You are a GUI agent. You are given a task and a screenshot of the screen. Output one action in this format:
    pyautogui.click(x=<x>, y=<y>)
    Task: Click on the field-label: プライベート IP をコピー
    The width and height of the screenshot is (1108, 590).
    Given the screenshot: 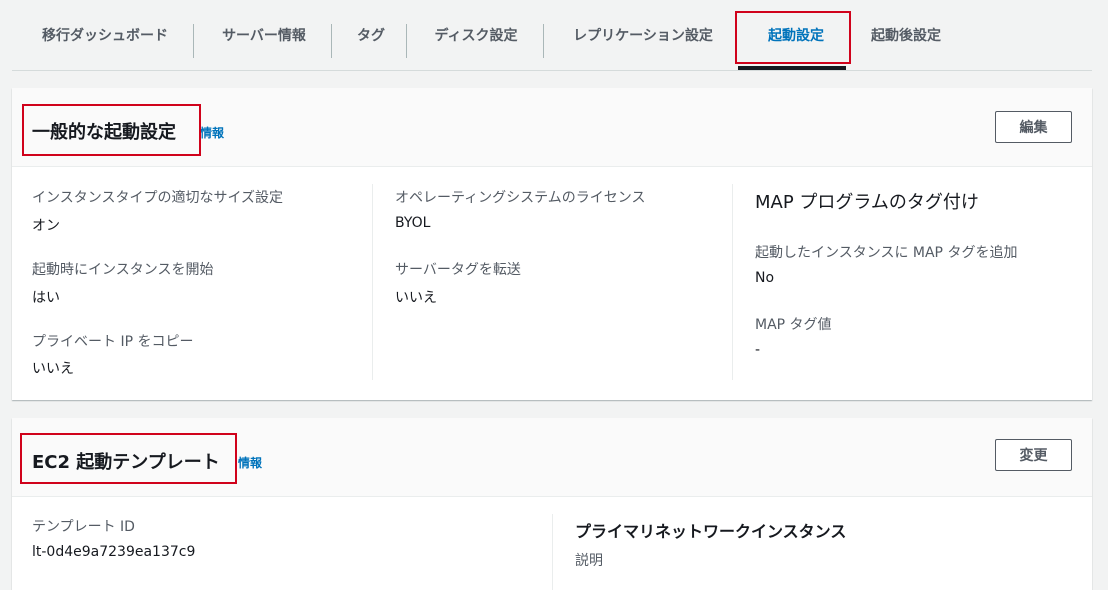 What is the action you would take?
    pyautogui.click(x=113, y=342)
    